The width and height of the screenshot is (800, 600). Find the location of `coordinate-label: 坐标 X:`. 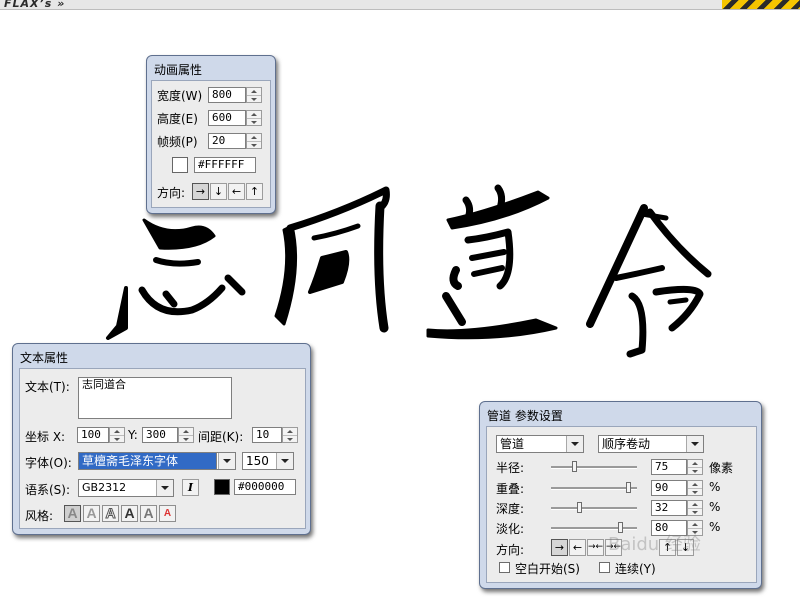

coordinate-label: 坐标 X: is located at coordinates (45, 437).